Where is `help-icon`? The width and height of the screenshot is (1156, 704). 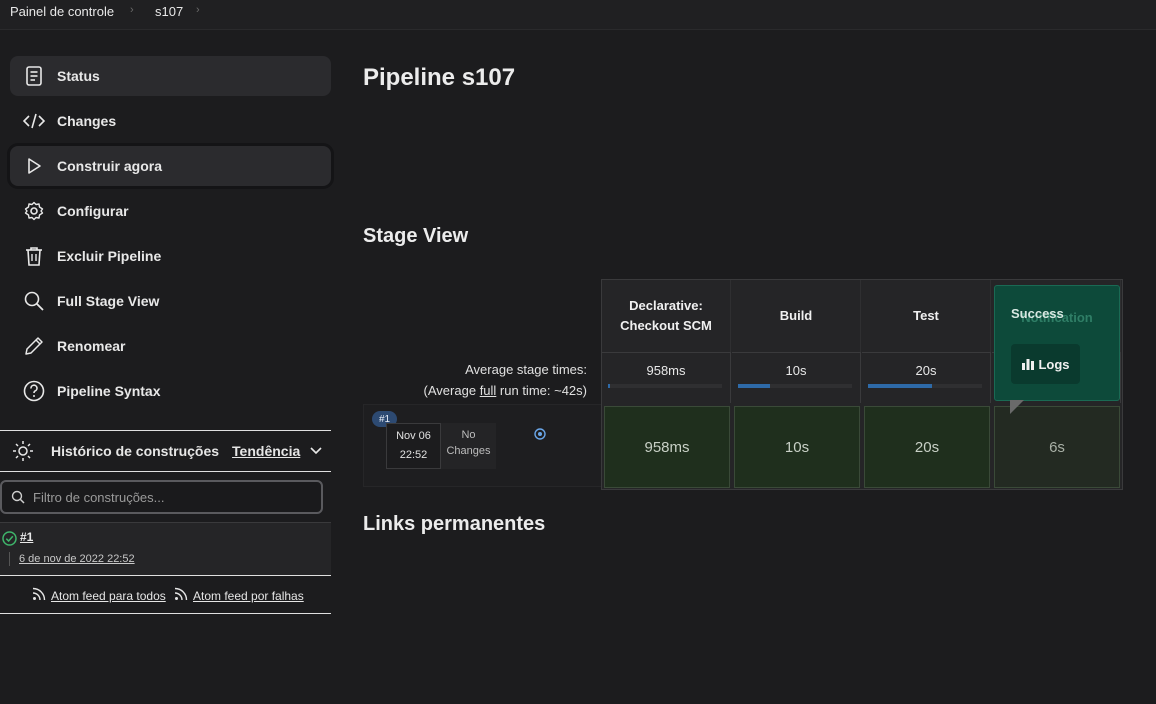 help-icon is located at coordinates (34, 391).